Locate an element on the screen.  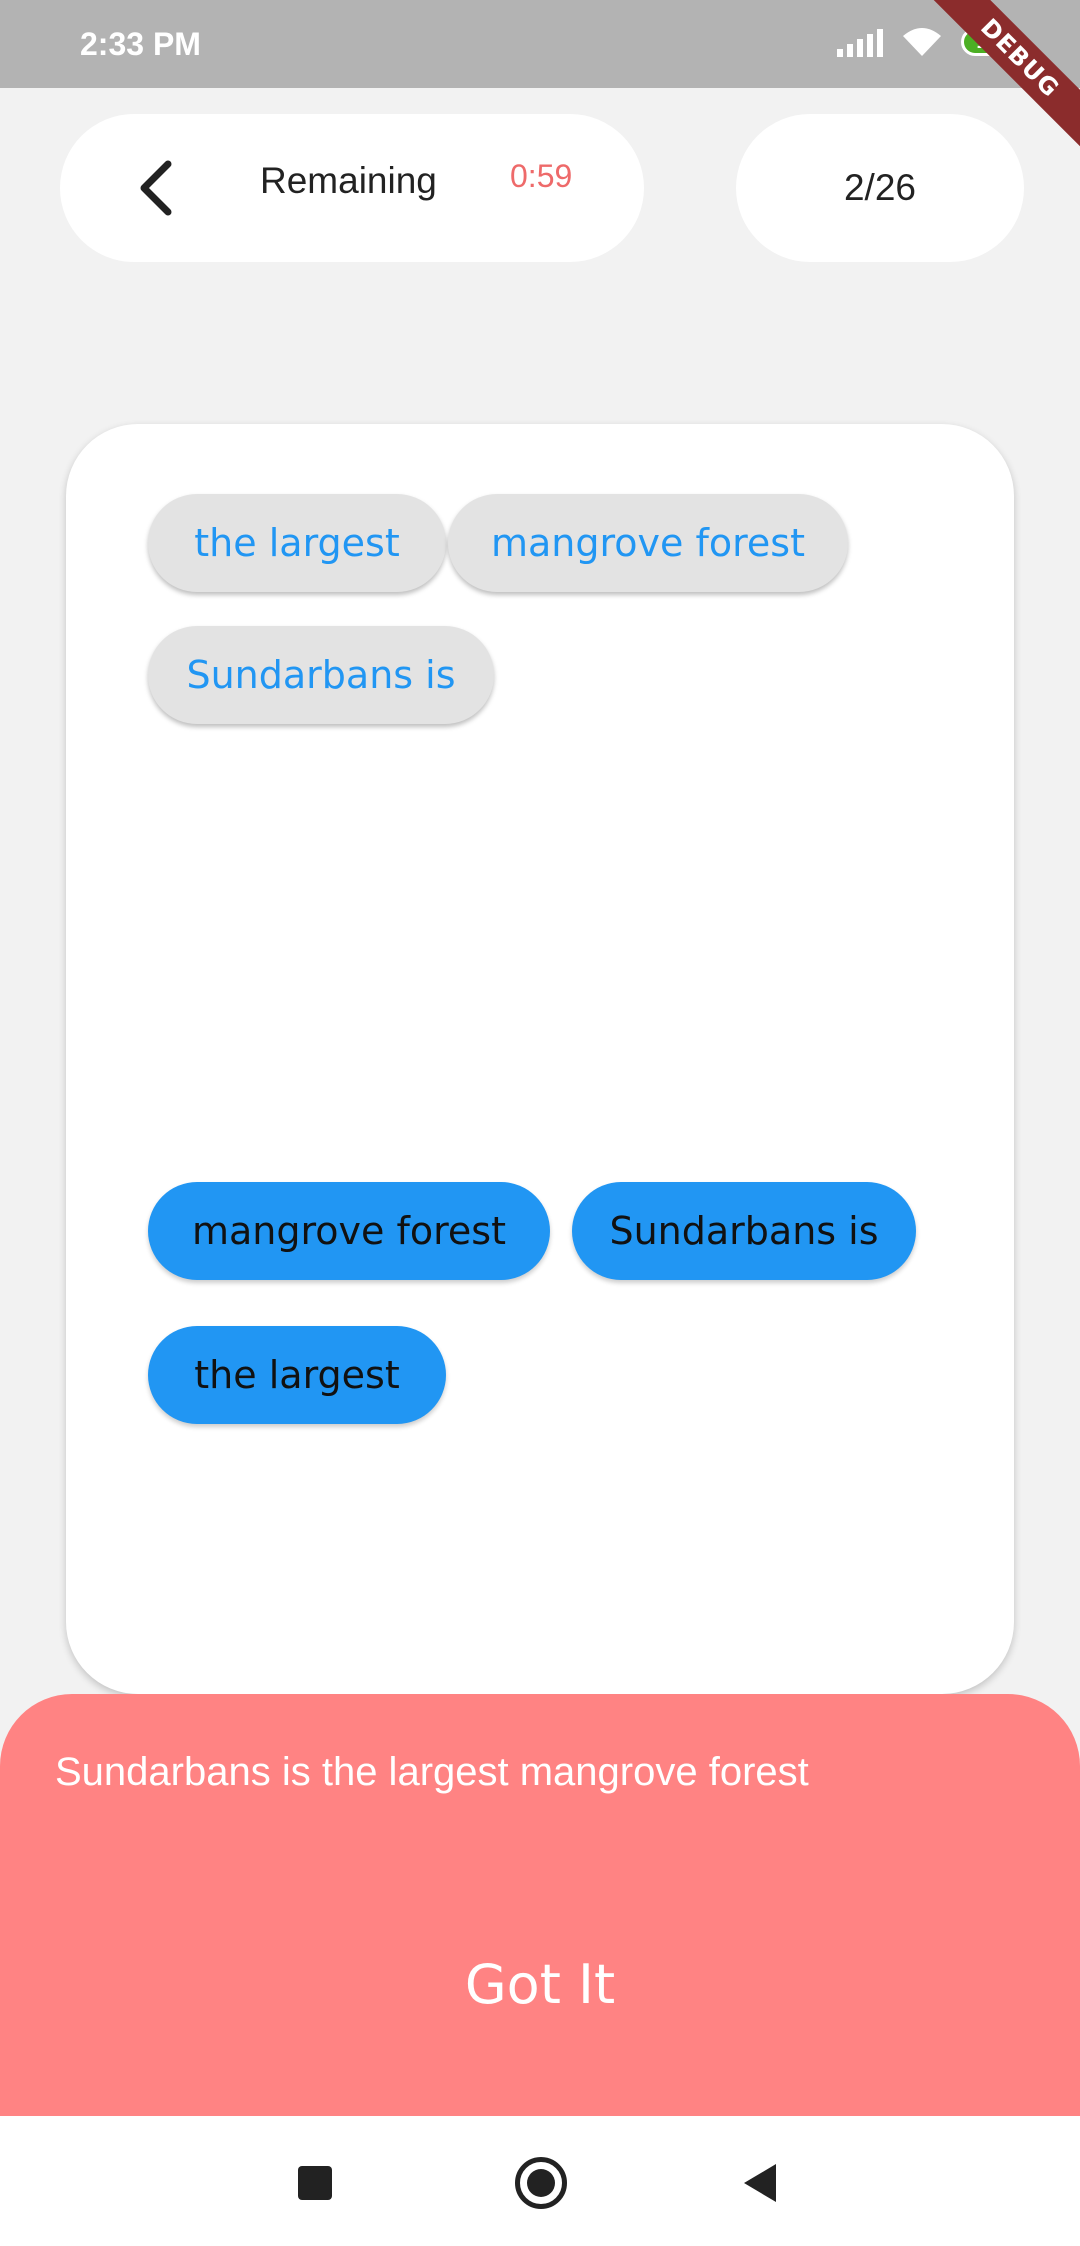
recents-icon is located at coordinates (315, 2183).